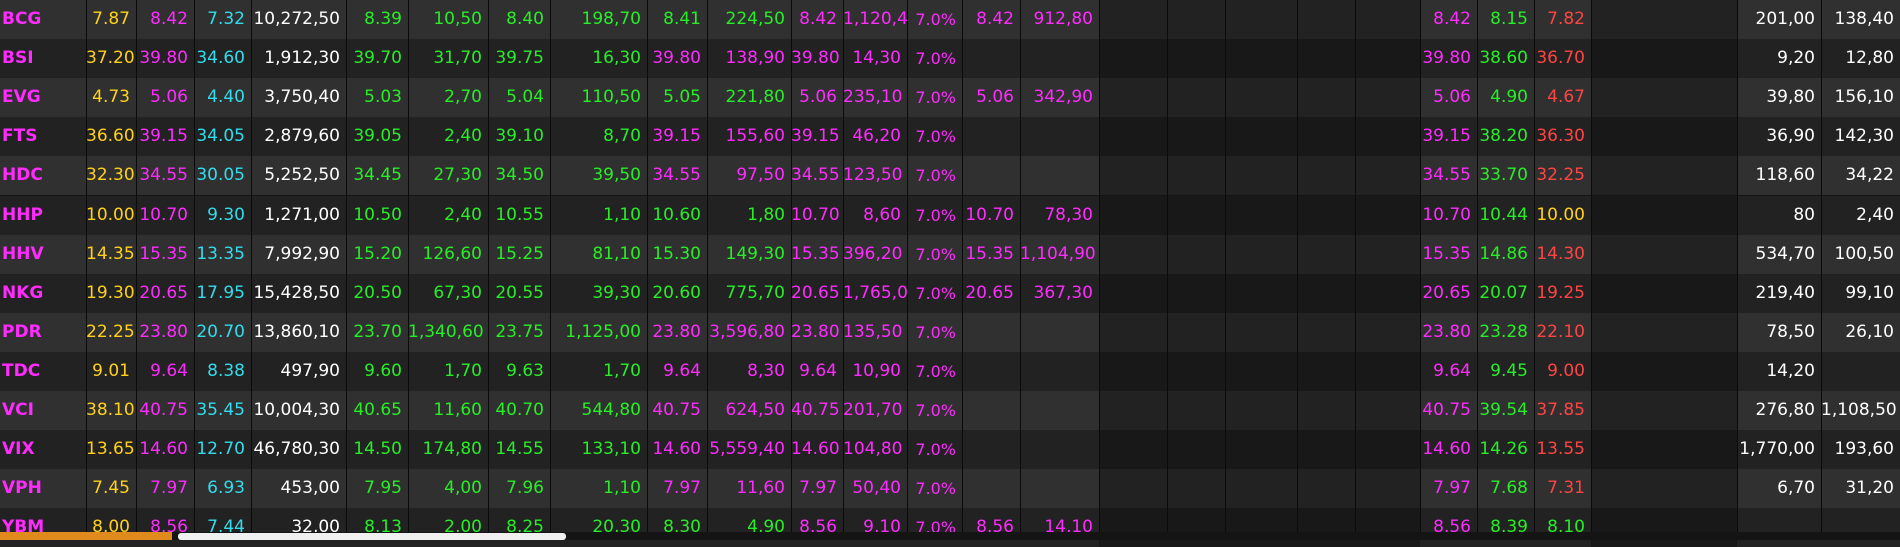 The width and height of the screenshot is (1900, 547). I want to click on table-cell: 15.35, so click(1446, 253).